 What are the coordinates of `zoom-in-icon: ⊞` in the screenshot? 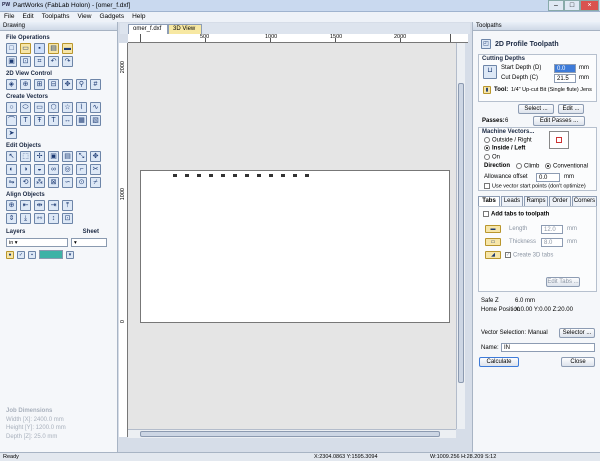 It's located at (39, 84).